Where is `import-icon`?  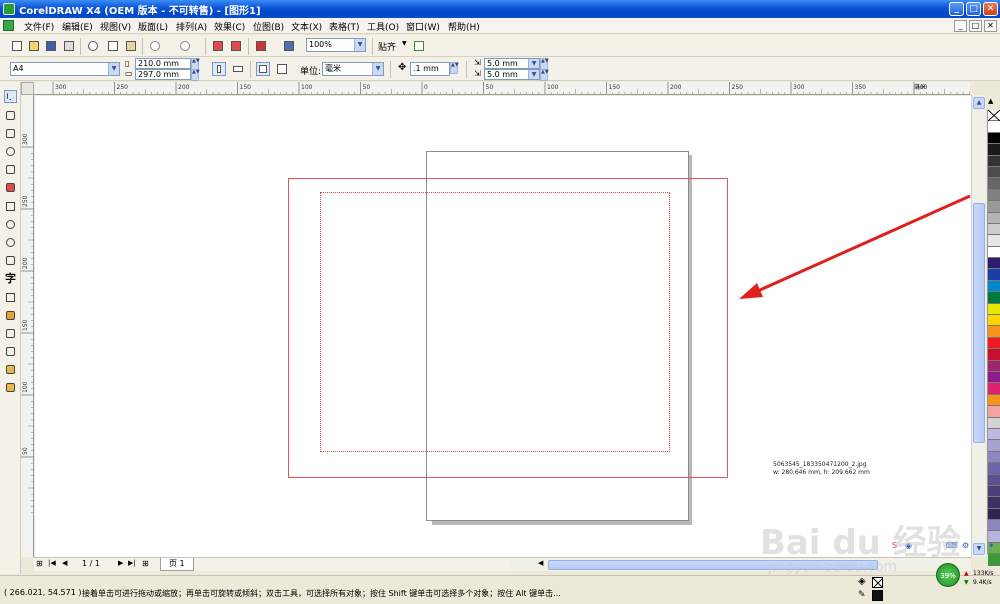 import-icon is located at coordinates (218, 46).